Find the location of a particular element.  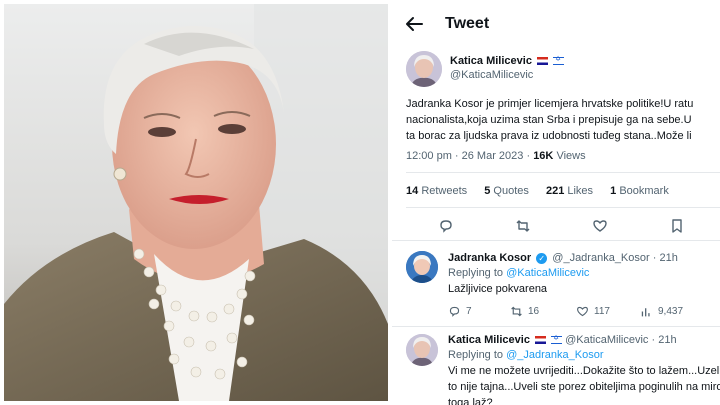

tweet-header: Tweet is located at coordinates (556, 24).